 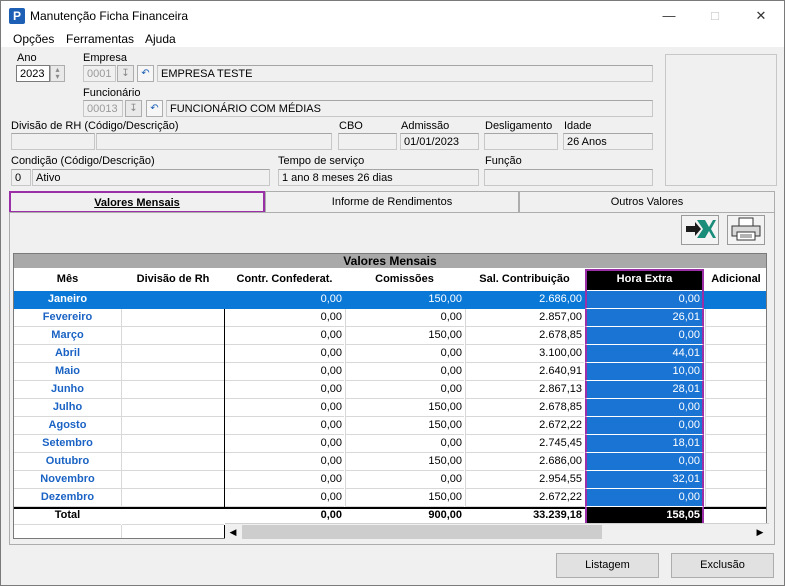 What do you see at coordinates (735, 279) in the screenshot?
I see `column-header: Adicional` at bounding box center [735, 279].